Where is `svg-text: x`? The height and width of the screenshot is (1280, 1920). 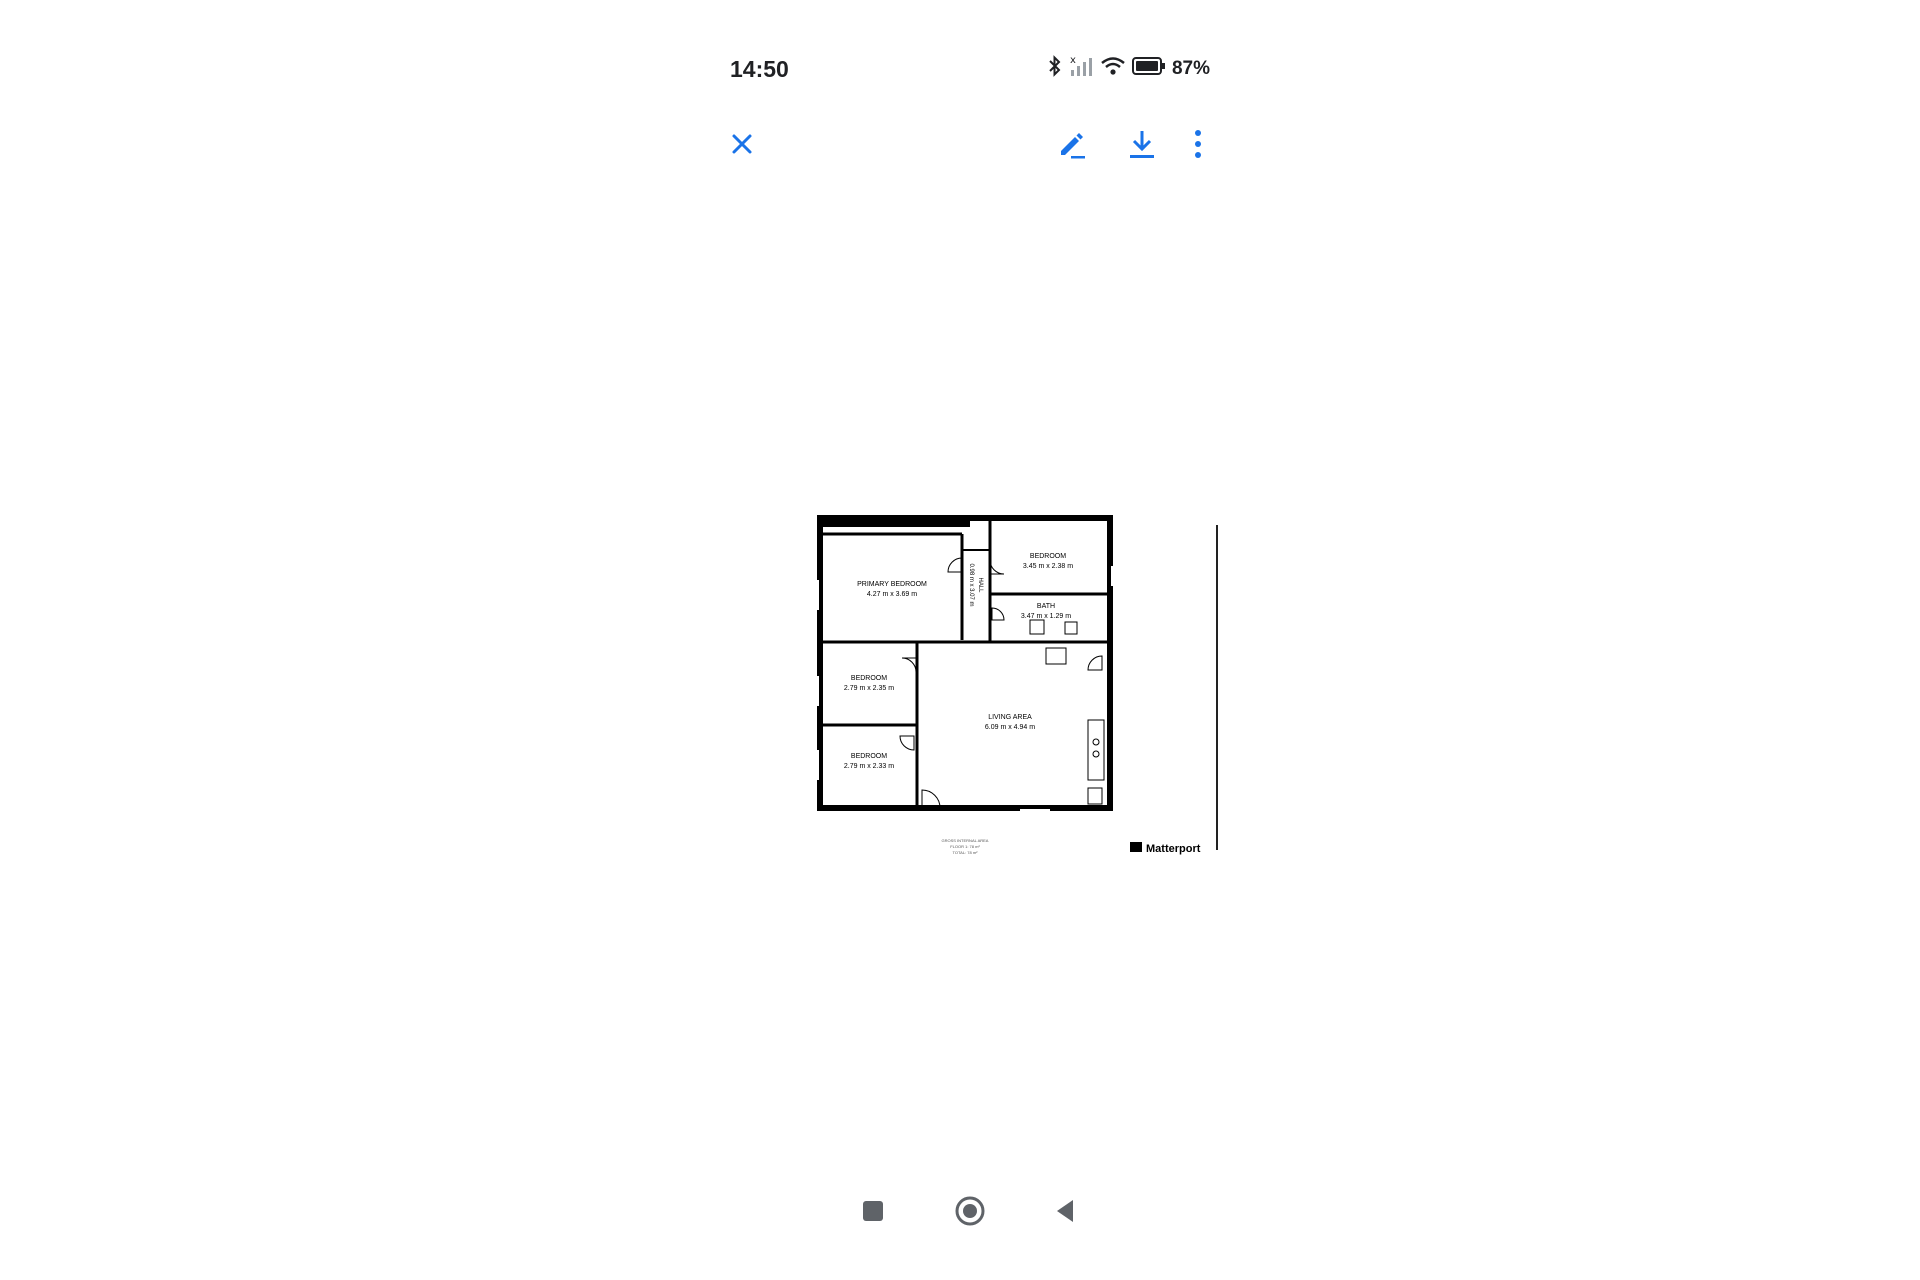
svg-text: x is located at coordinates (1073, 60).